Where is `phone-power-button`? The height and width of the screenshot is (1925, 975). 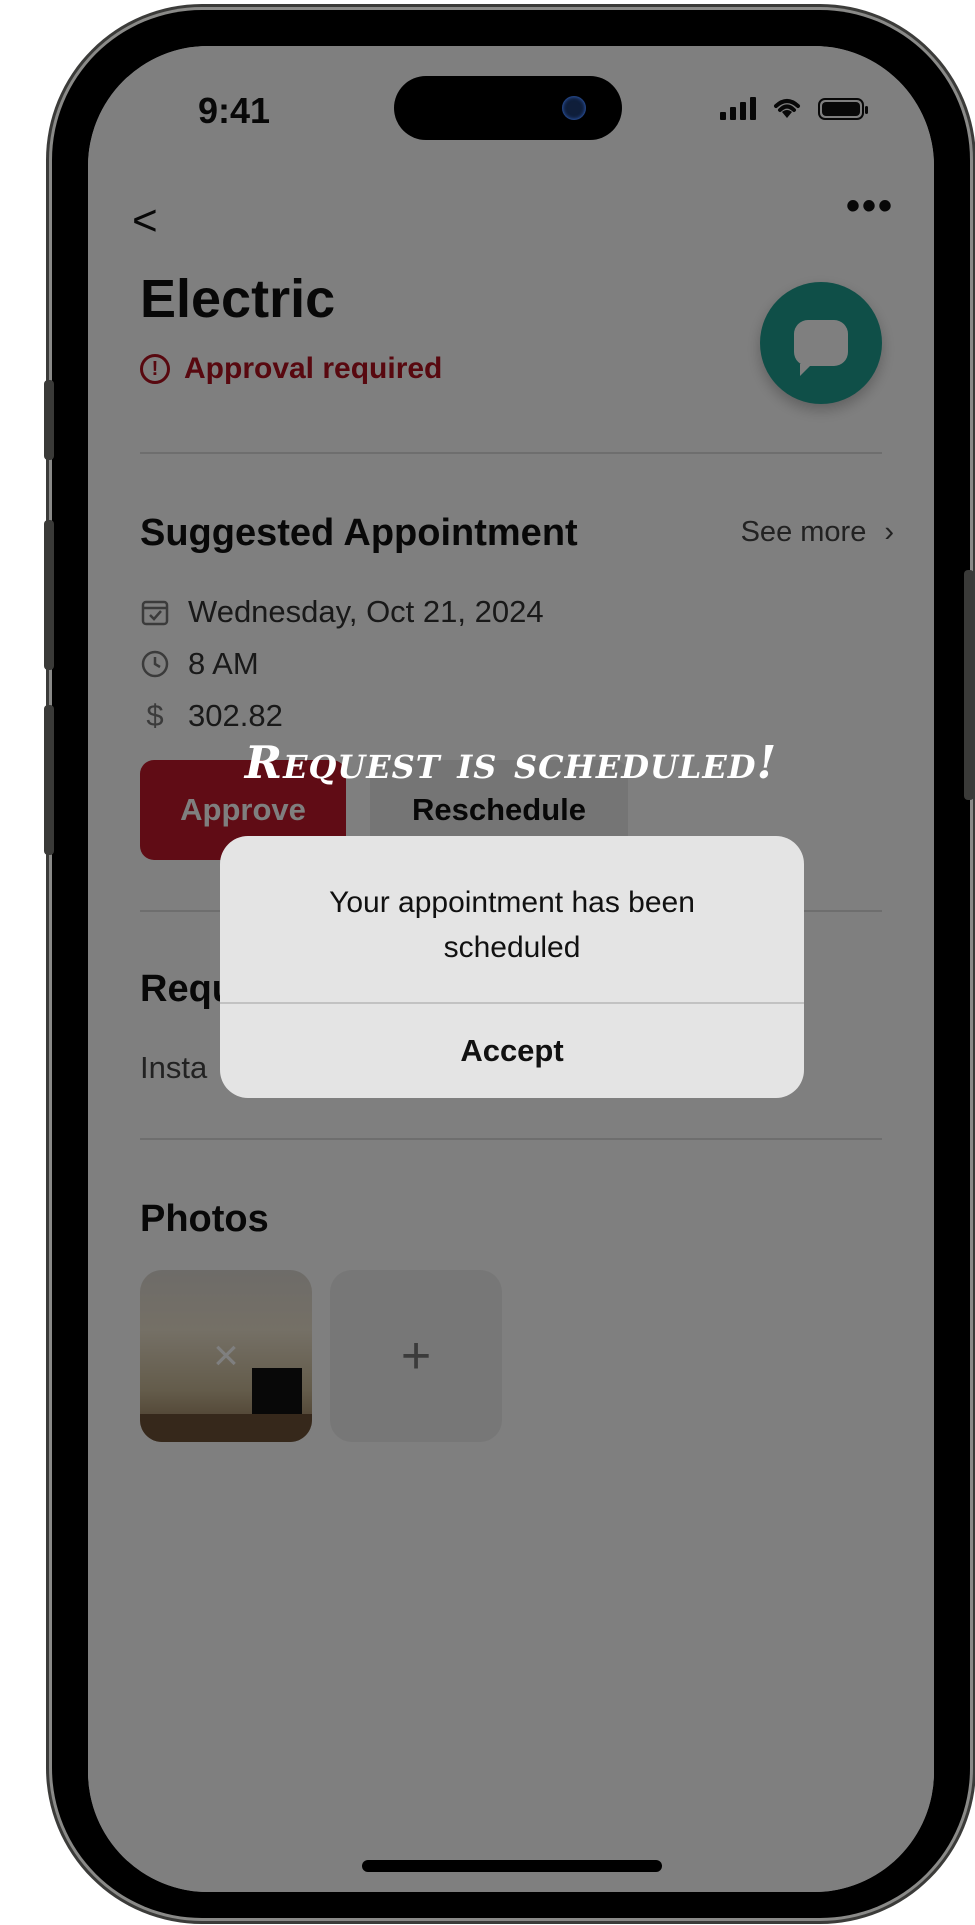
phone-power-button is located at coordinates (969, 685).